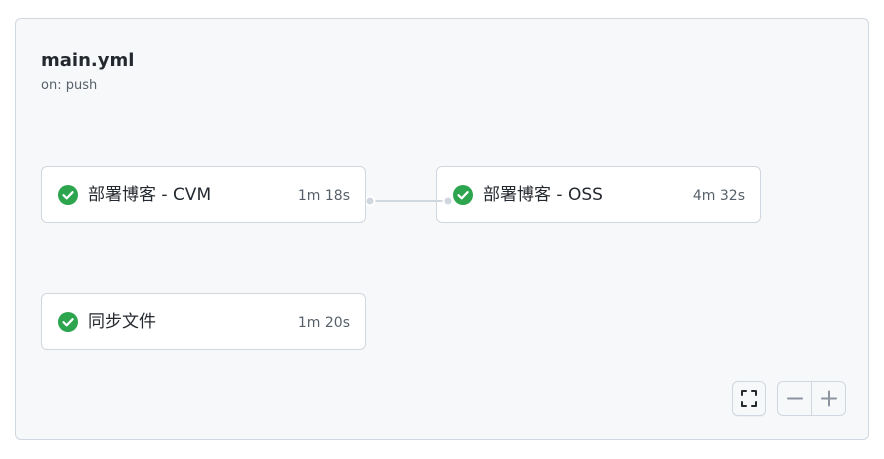 This screenshot has height=459, width=884. What do you see at coordinates (150, 195) in the screenshot?
I see `job-name: 部署博客 - CVM` at bounding box center [150, 195].